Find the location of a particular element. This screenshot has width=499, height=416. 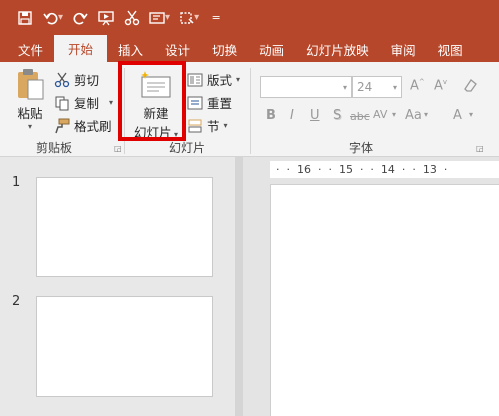

section-dropdown-icon: ▾ is located at coordinates (225, 125).